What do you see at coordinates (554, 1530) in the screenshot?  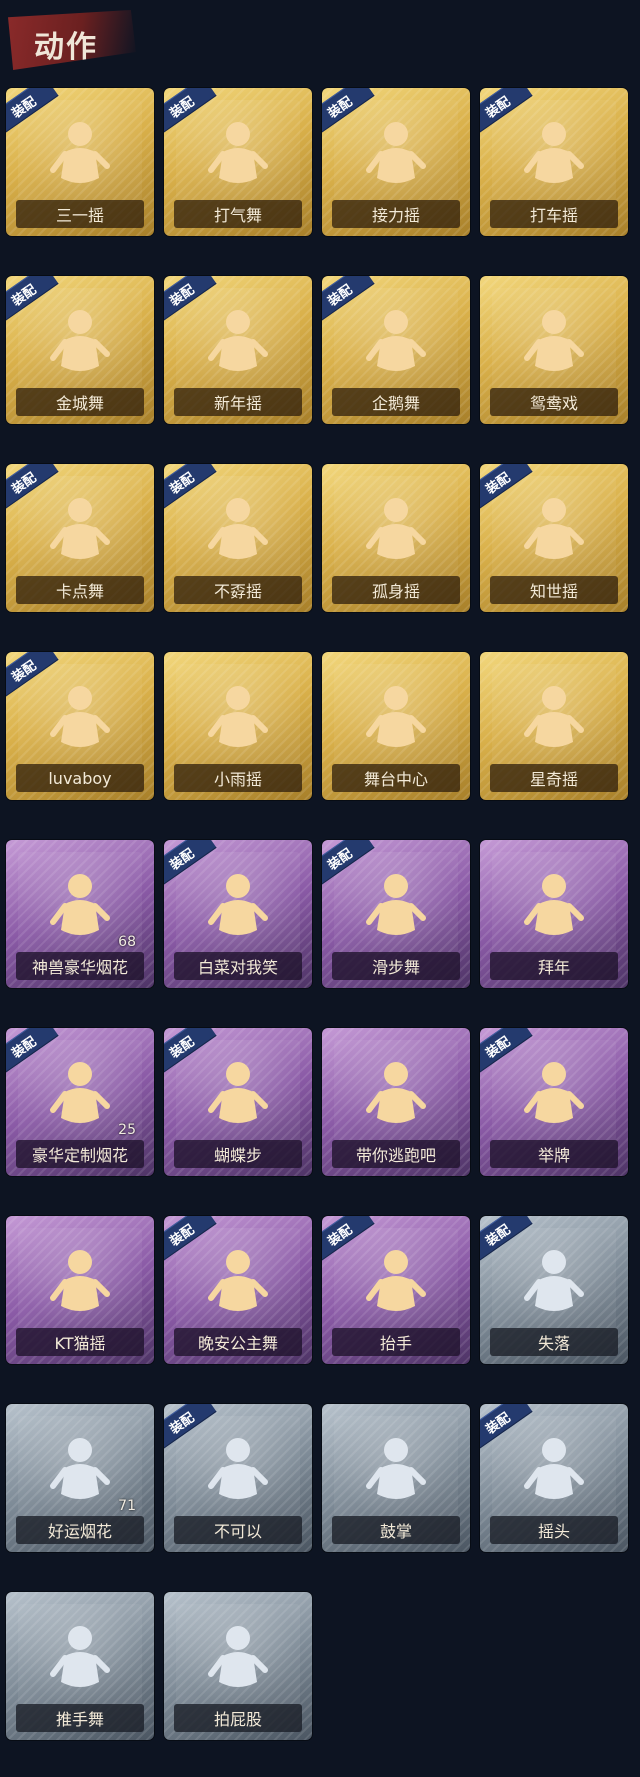 I see `emote-name: 摇头` at bounding box center [554, 1530].